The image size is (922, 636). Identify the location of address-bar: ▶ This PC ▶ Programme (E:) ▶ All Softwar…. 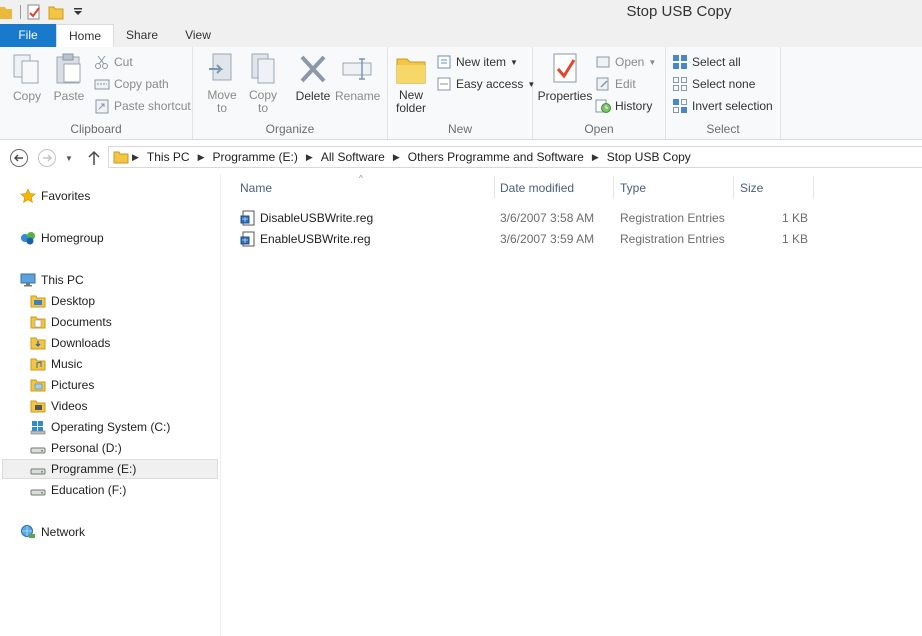
(515, 157).